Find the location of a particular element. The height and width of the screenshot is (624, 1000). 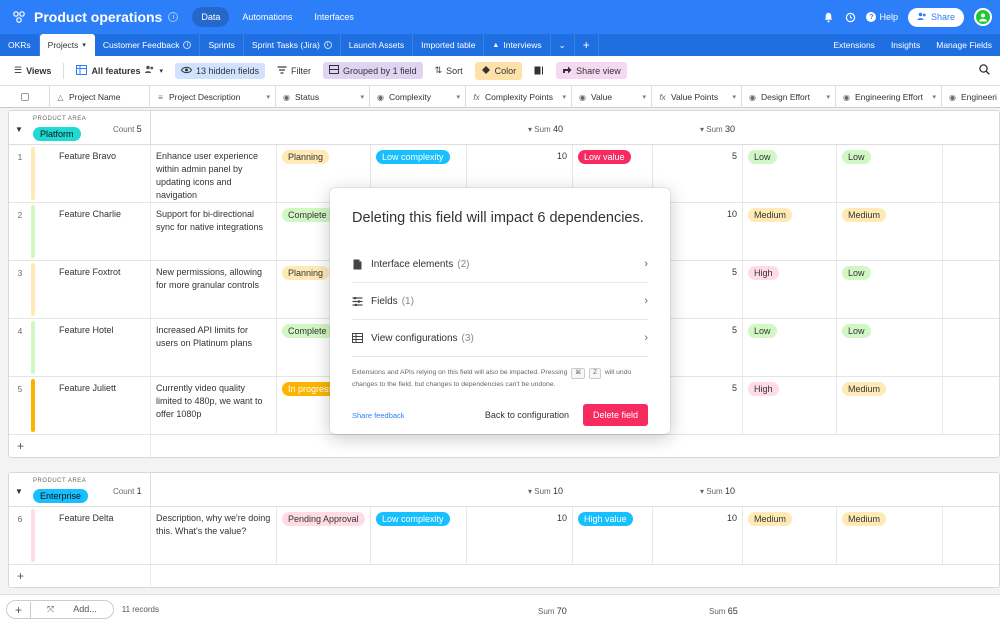

column-header-engineering-partial: ◉ Engineeri is located at coordinates (971, 97).